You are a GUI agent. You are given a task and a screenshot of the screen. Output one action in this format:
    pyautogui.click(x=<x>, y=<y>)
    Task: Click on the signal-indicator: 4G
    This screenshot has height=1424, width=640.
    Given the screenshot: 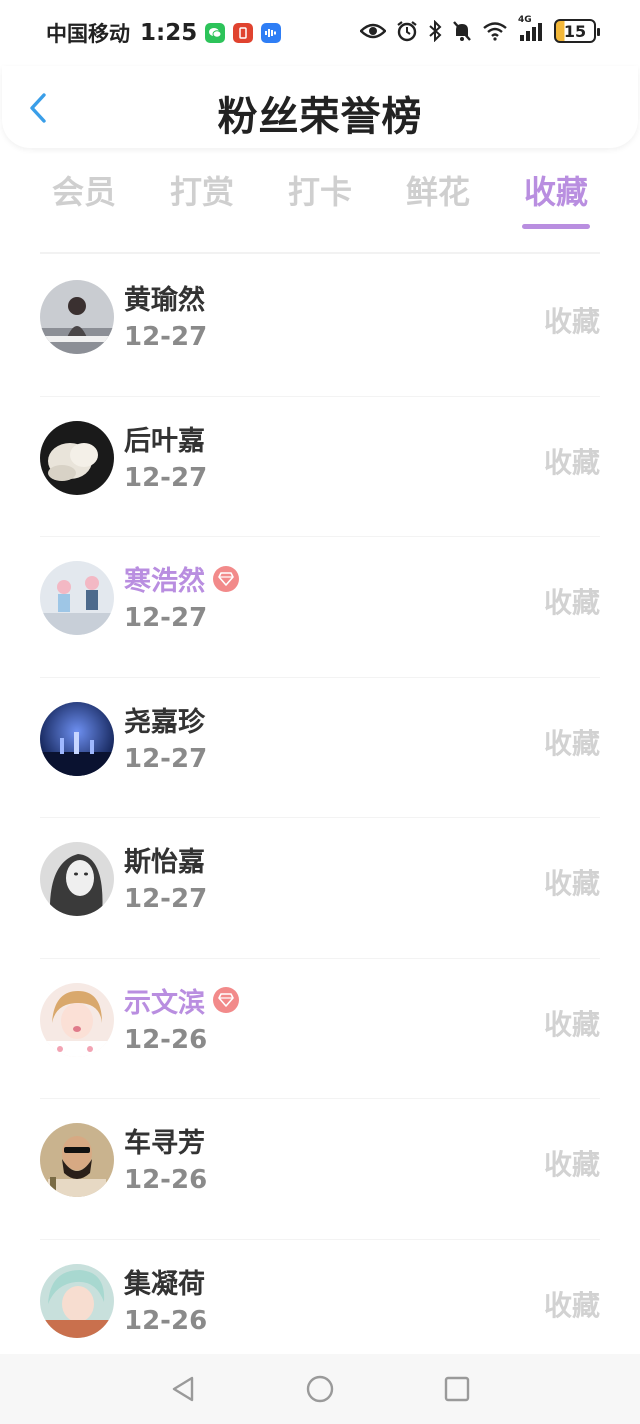 What is the action you would take?
    pyautogui.click(x=531, y=28)
    